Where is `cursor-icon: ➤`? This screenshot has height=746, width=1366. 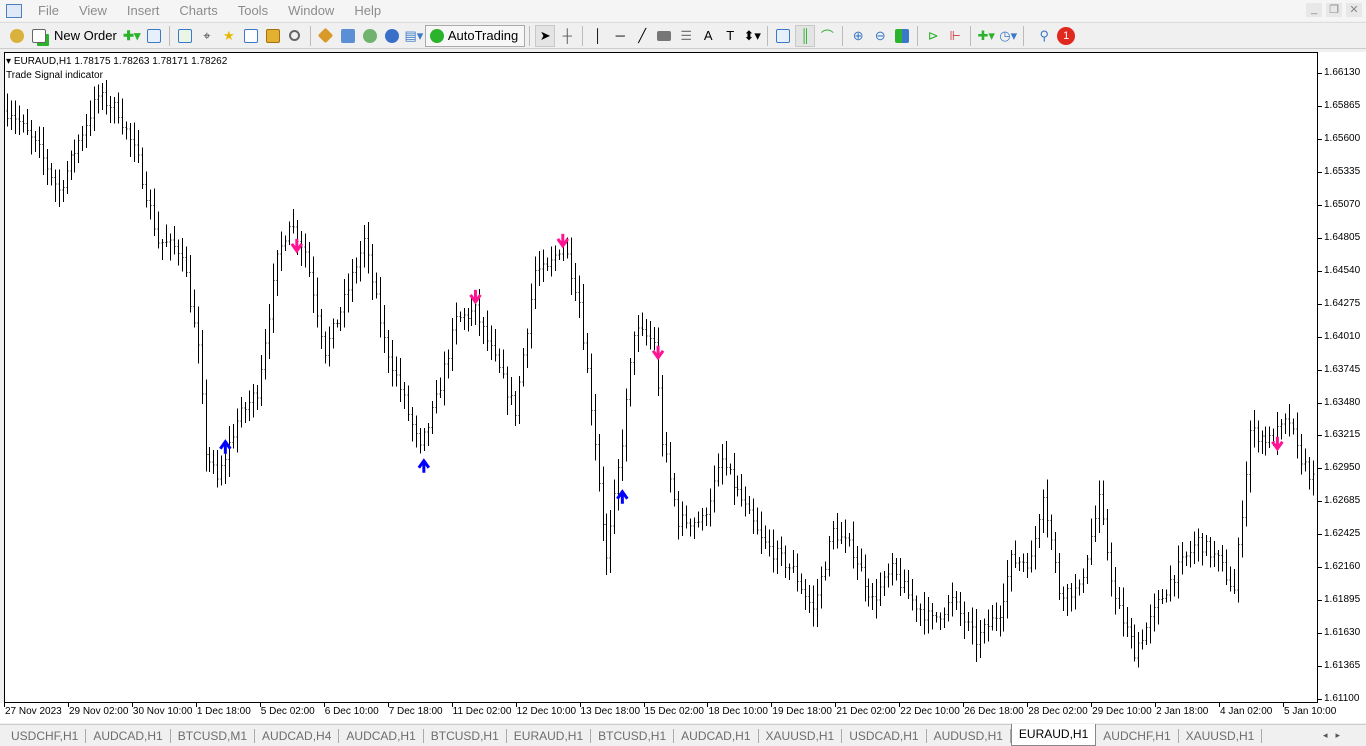 cursor-icon: ➤ is located at coordinates (545, 35).